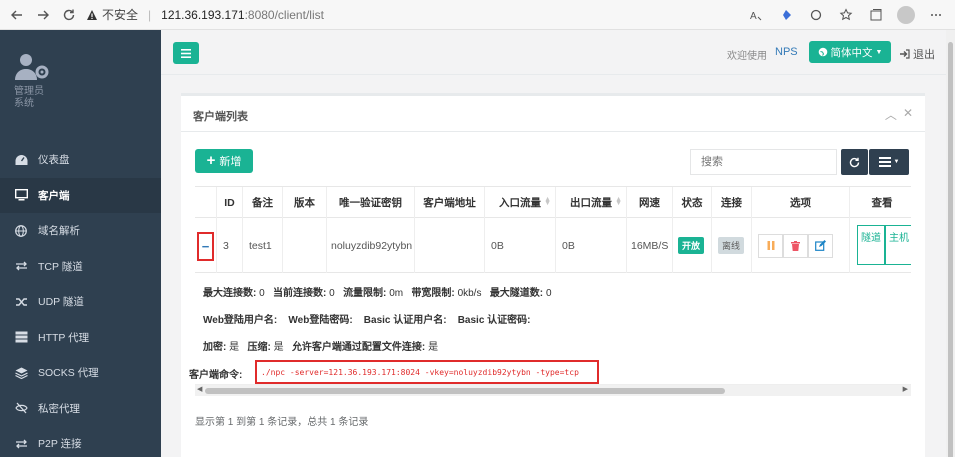  Describe the element at coordinates (305, 245) in the screenshot. I see `cell-version` at that location.